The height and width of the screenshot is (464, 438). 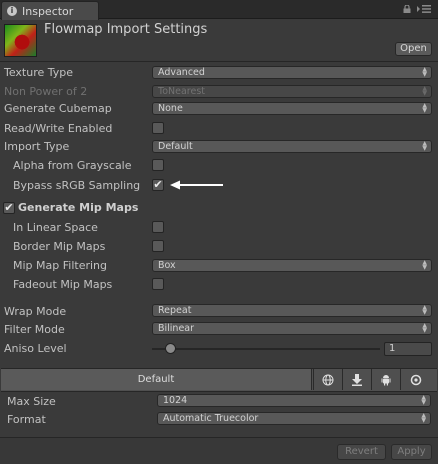 I want to click on fadeout-mip-maps-label: Fadeout Mip Maps, so click(x=63, y=284).